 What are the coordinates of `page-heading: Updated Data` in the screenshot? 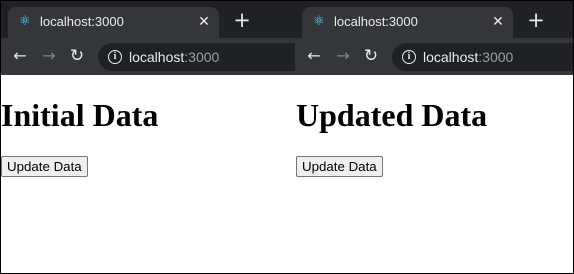 It's located at (392, 115).